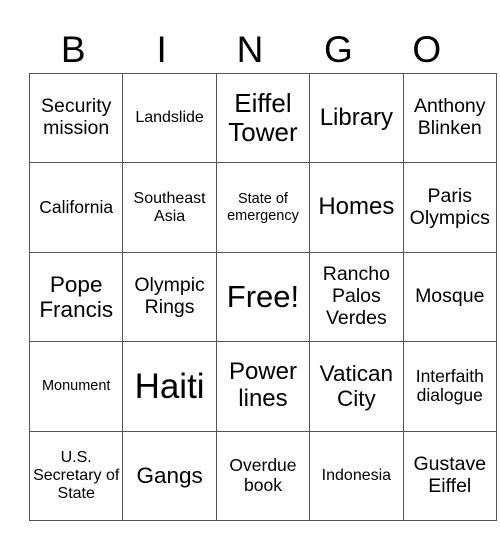 This screenshot has width=500, height=544. What do you see at coordinates (449, 475) in the screenshot?
I see `bingo-cell: Gustave Eiffel` at bounding box center [449, 475].